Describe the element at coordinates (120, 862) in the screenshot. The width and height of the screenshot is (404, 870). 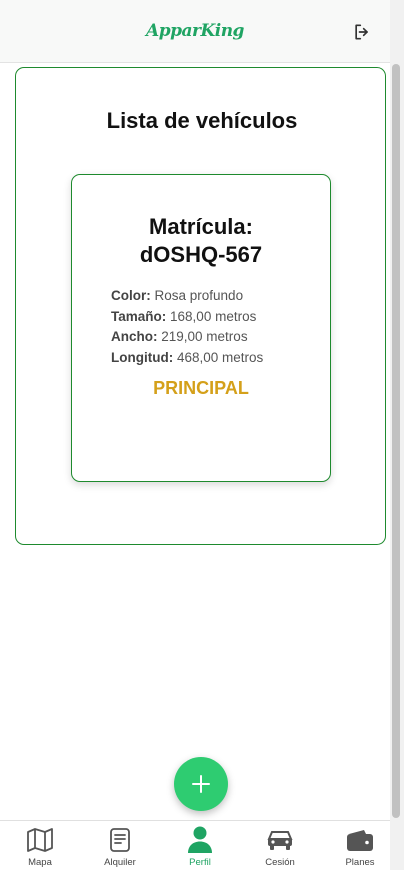
I see `nav-label: Alquiler` at that location.